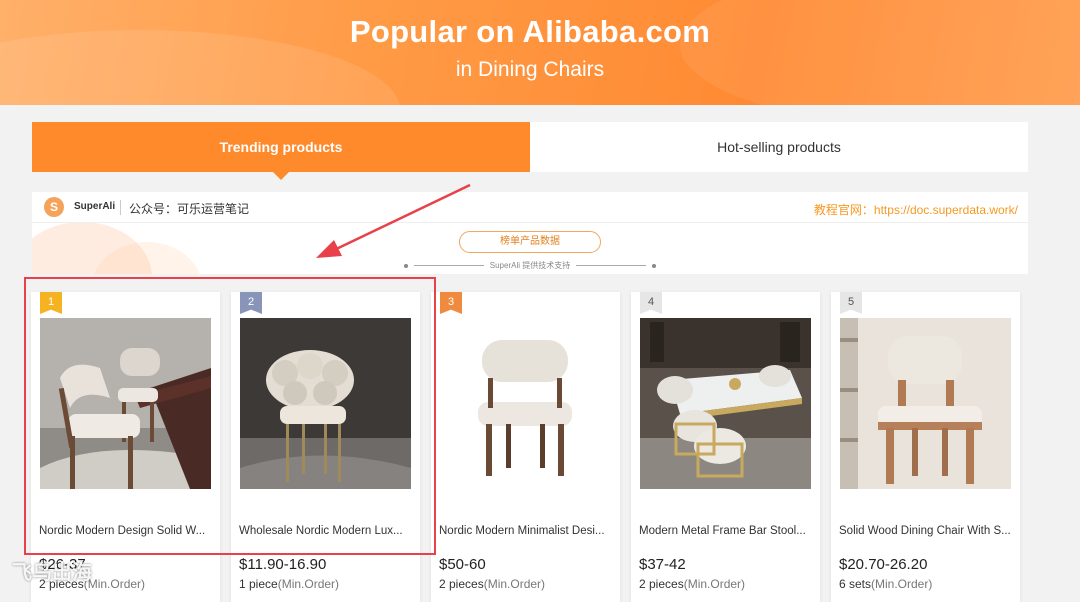 This screenshot has width=1080, height=602. Describe the element at coordinates (54, 207) in the screenshot. I see `superali-logo-icon: S` at that location.